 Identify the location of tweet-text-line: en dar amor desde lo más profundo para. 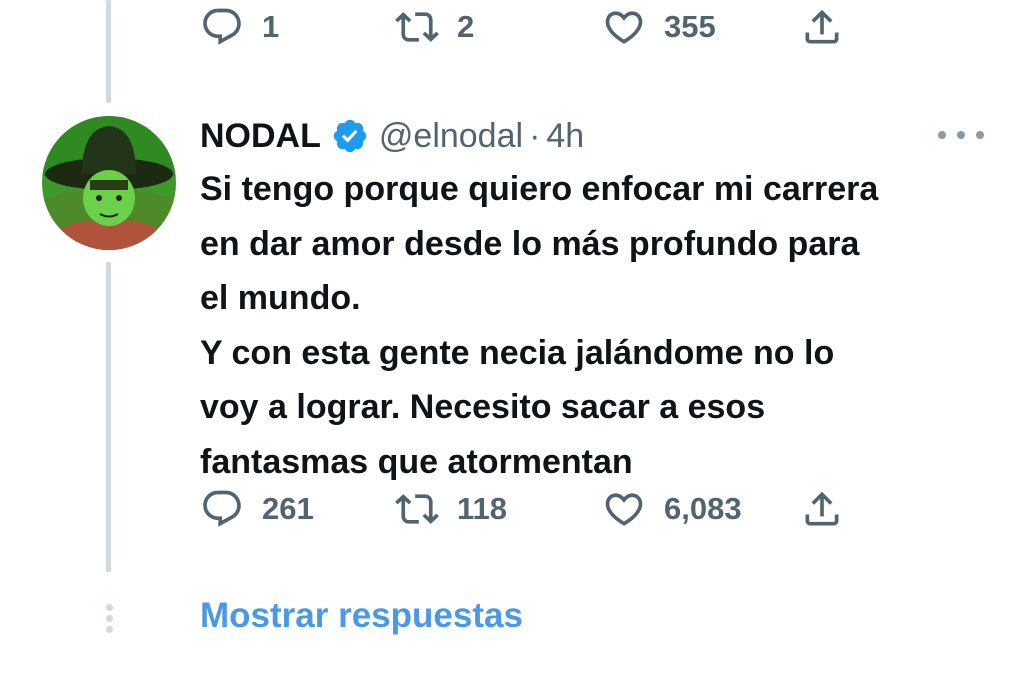
(530, 243).